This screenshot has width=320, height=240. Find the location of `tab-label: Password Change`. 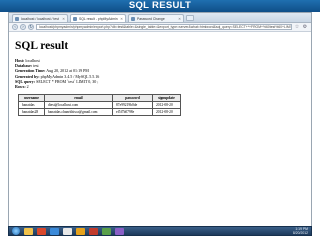

tab-label: Password Change is located at coordinates (151, 18).